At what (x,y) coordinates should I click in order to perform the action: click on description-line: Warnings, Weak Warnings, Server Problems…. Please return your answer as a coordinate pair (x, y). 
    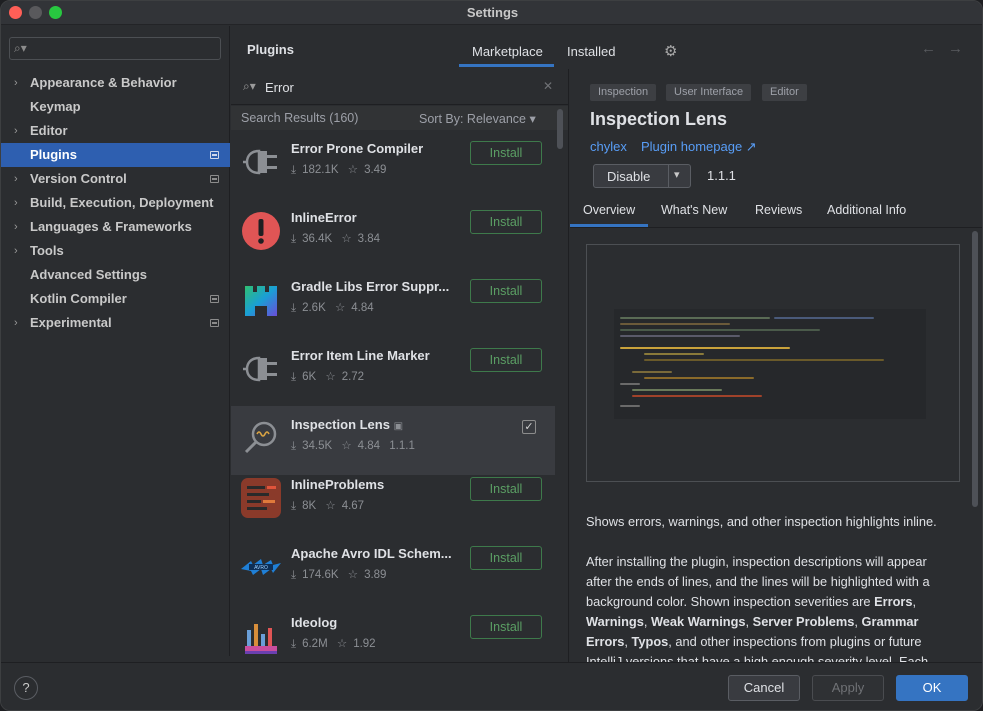
    Looking at the image, I should click on (752, 621).